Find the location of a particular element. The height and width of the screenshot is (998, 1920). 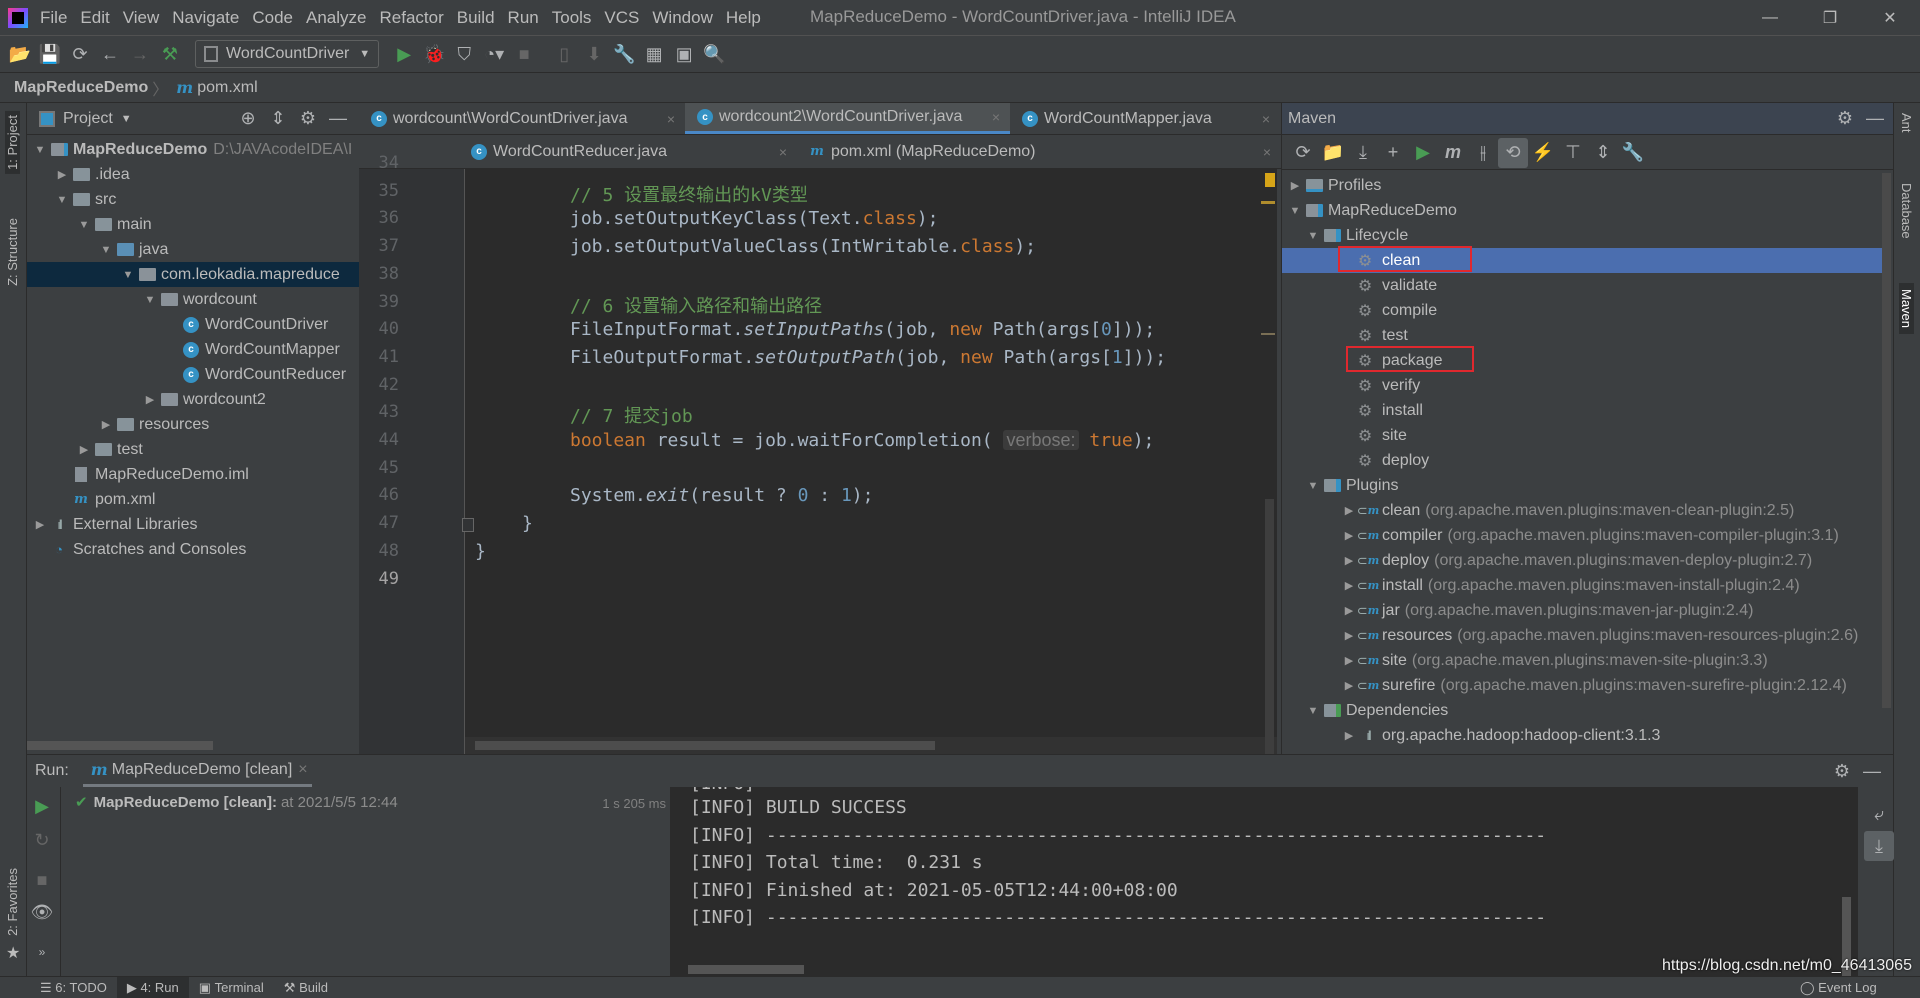

execute-goal-icon: m is located at coordinates (1453, 153).